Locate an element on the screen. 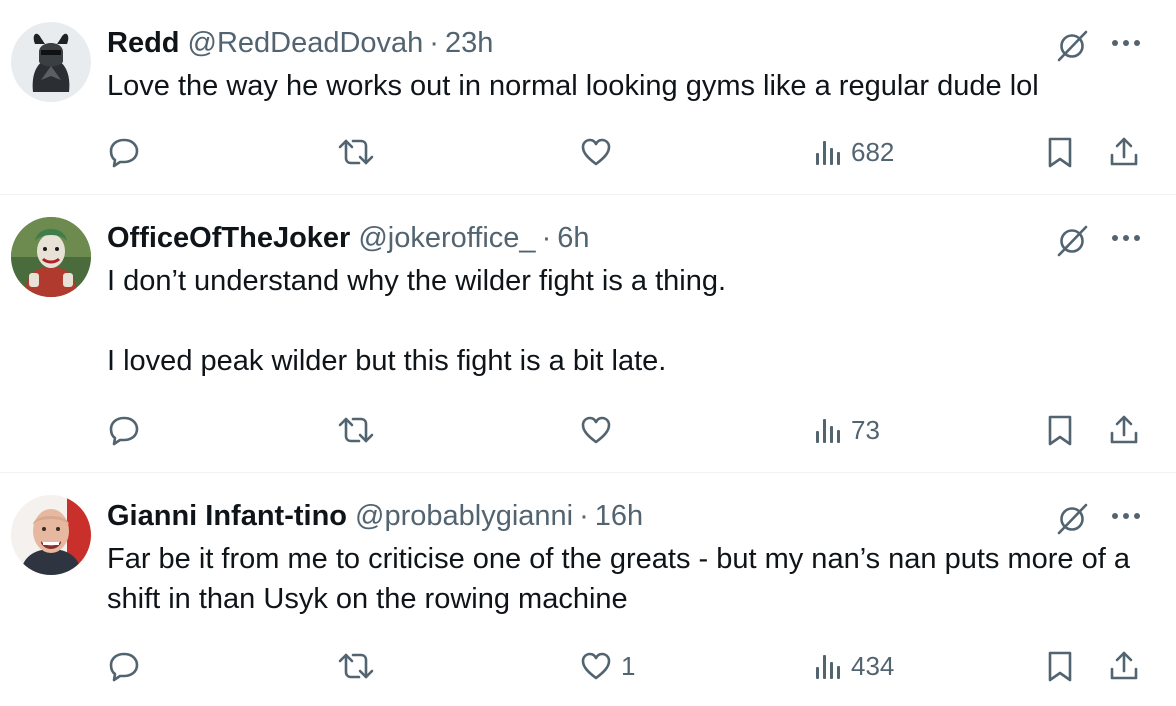 The height and width of the screenshot is (706, 1176). views-button: 434 is located at coordinates (853, 666).